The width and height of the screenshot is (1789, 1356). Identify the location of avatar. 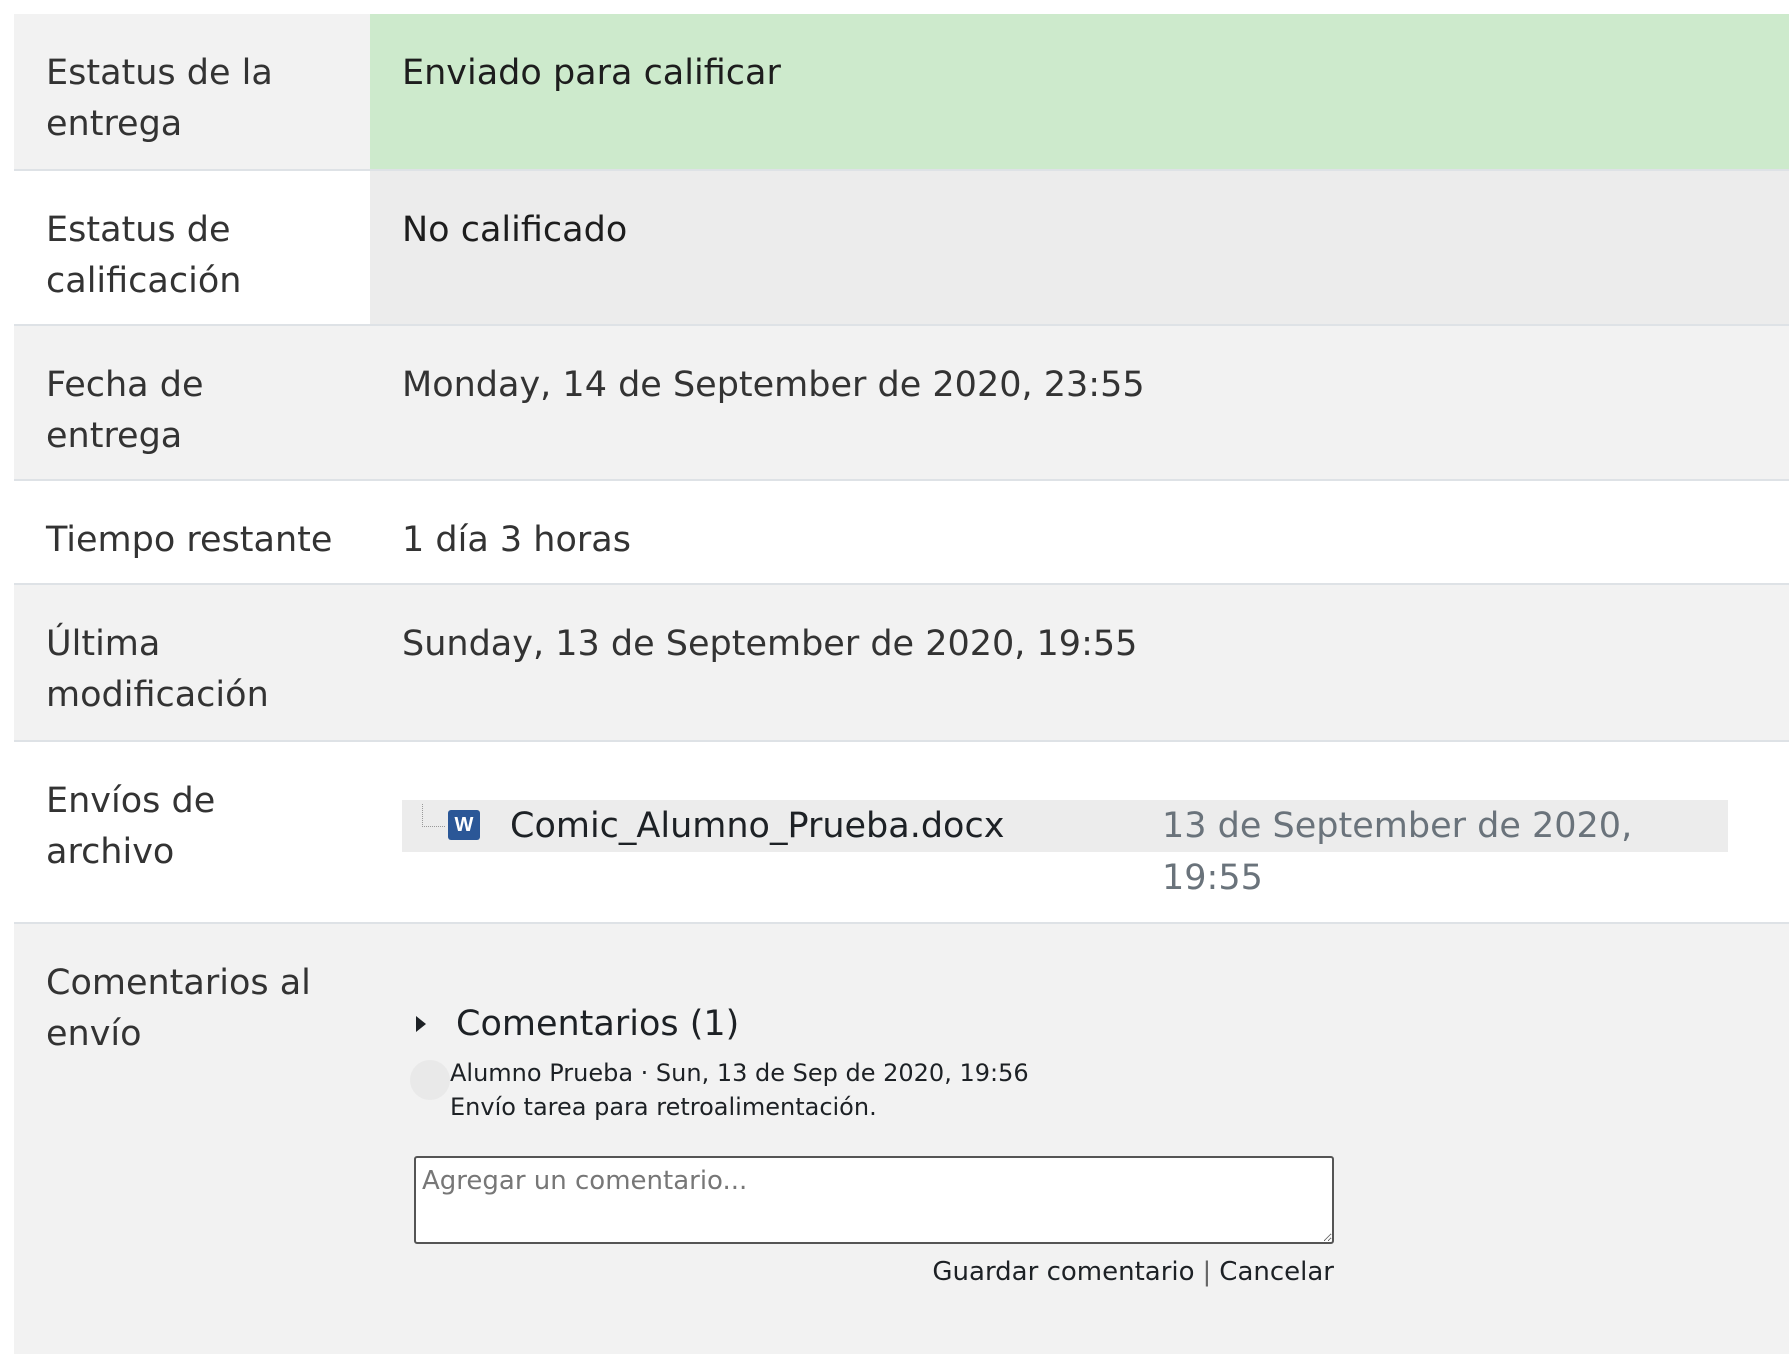
(430, 1080).